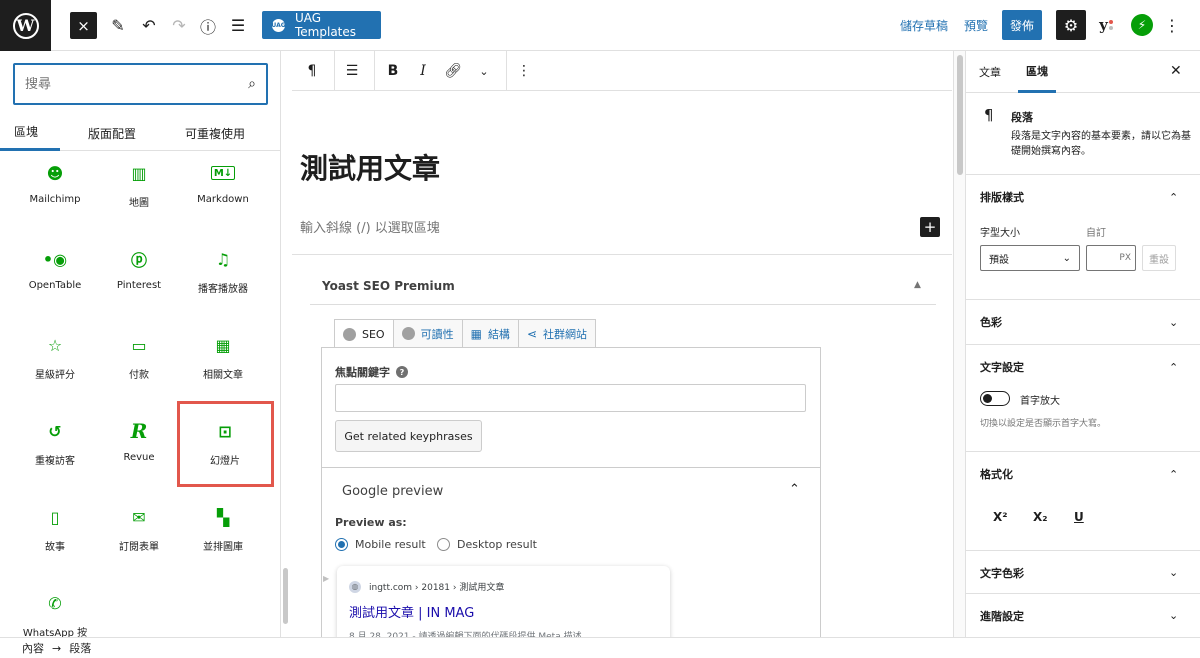 Image resolution: width=1200 pixels, height=658 pixels. What do you see at coordinates (1079, 517) in the screenshot?
I see `underline-button: U` at bounding box center [1079, 517].